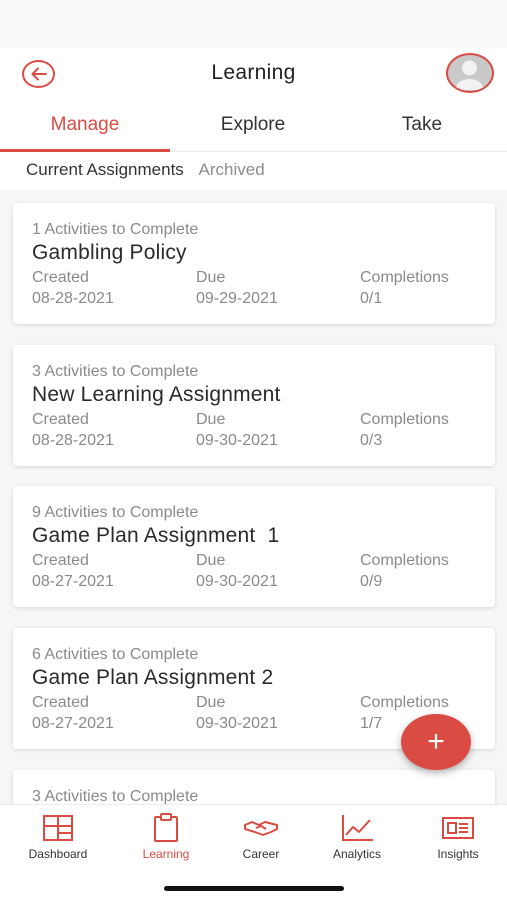 The image size is (507, 900). What do you see at coordinates (166, 854) in the screenshot?
I see `nav-label: Learning` at bounding box center [166, 854].